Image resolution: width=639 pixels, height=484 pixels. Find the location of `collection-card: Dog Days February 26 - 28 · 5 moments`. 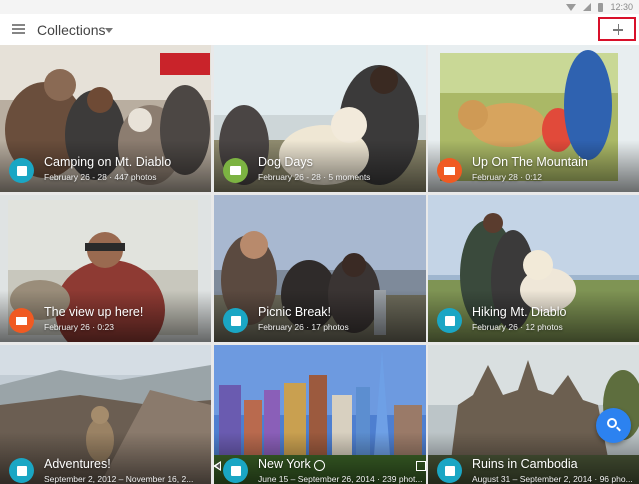

collection-card: Dog Days February 26 - 28 · 5 moments is located at coordinates (320, 118).